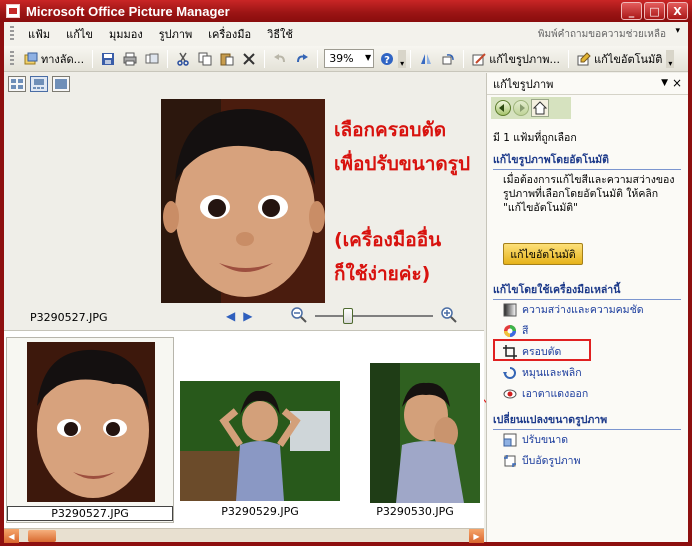 The image size is (692, 546). What do you see at coordinates (349, 58) in the screenshot?
I see `zoom-select: 39% ▼` at bounding box center [349, 58].